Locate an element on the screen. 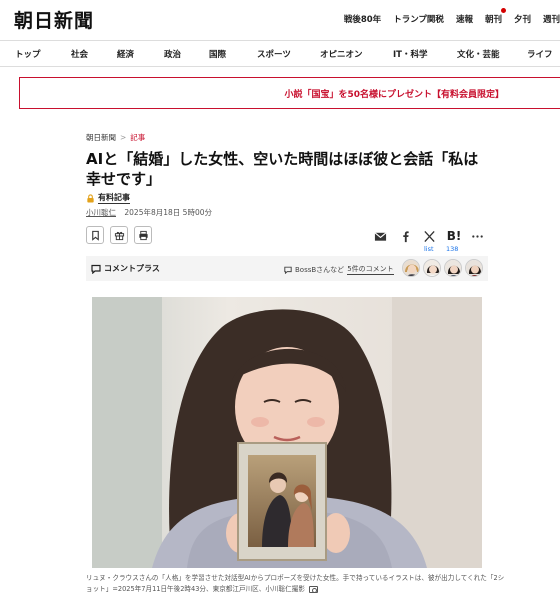  nav-item-opinion: オピニオン is located at coordinates (341, 54).